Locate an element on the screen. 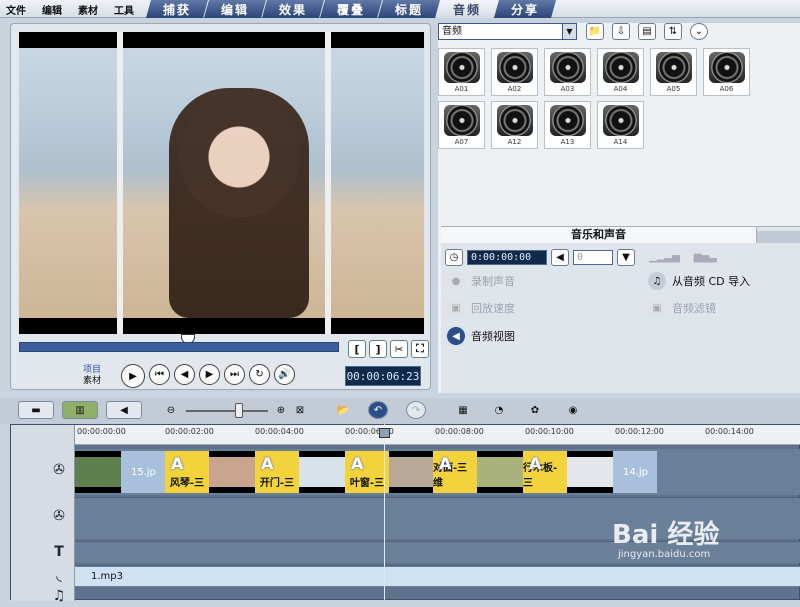 This screenshot has width=800, height=607. sort-icon: ⇅ is located at coordinates (673, 31).